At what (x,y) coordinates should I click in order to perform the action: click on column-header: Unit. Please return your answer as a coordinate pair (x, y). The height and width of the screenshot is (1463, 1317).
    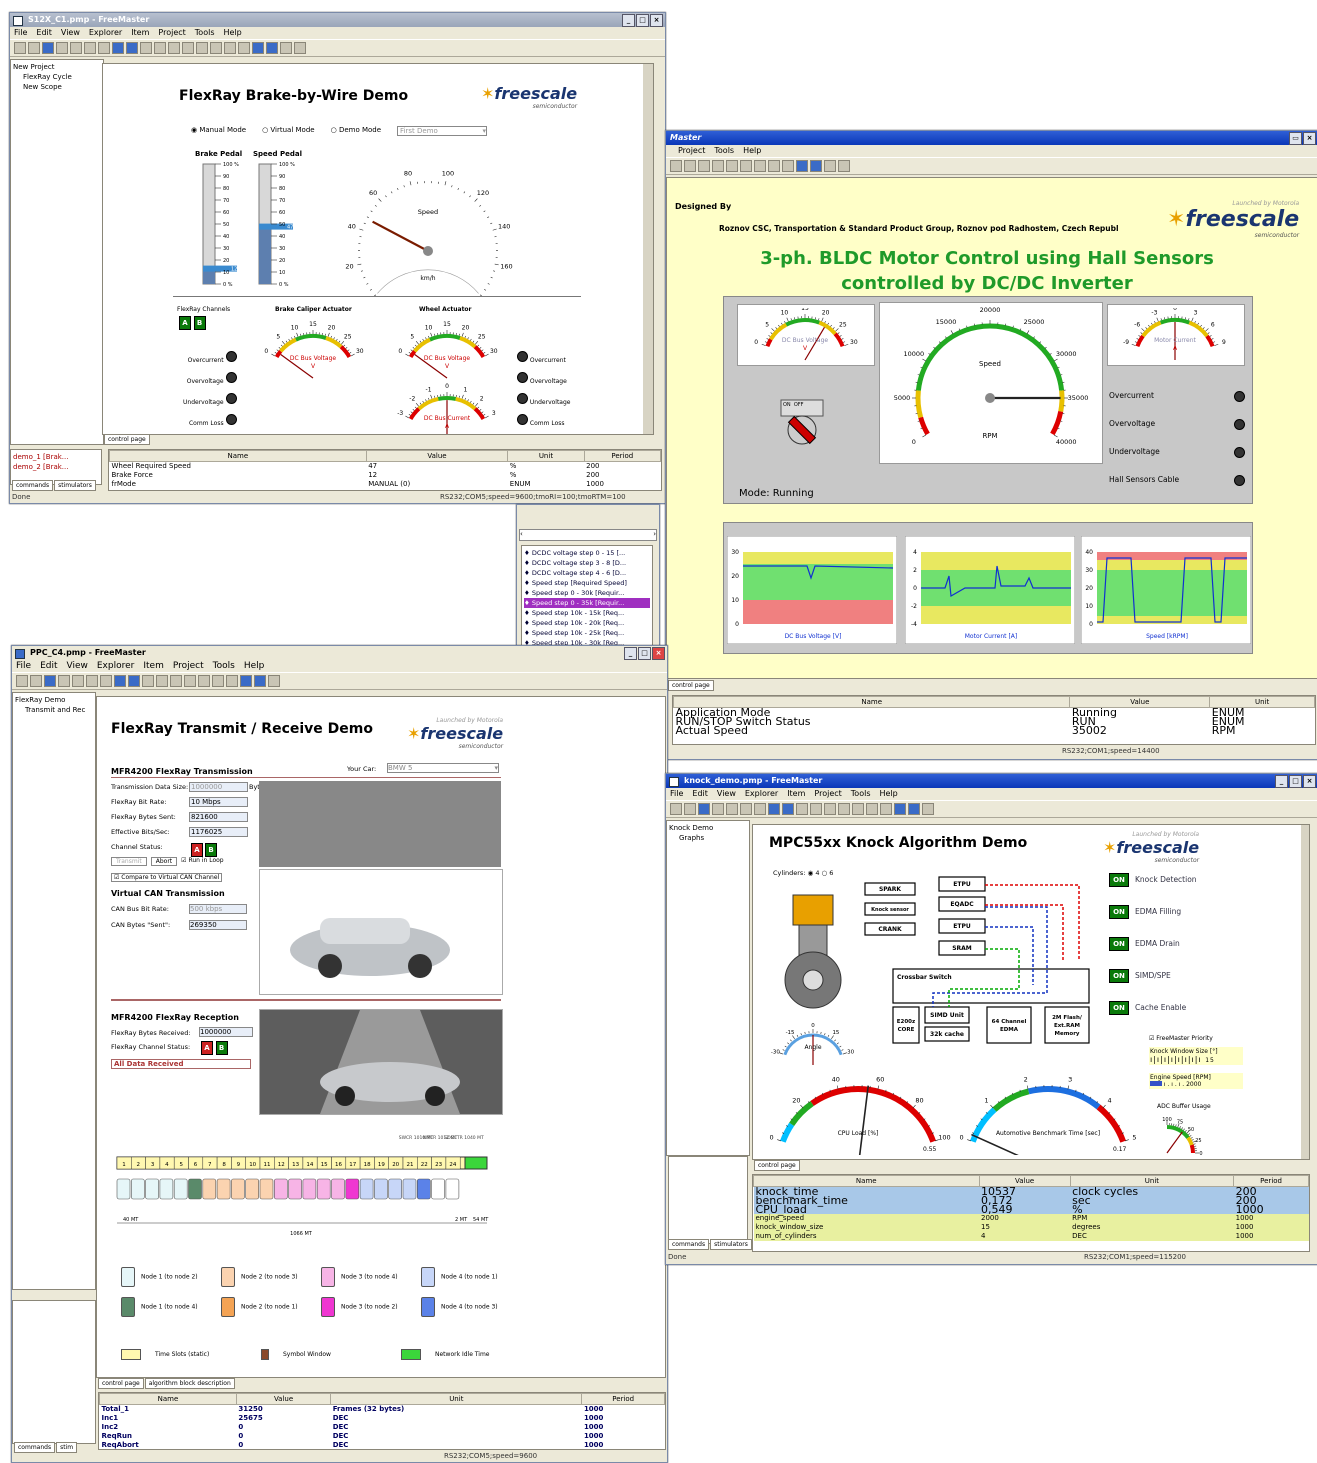
    Looking at the image, I should click on (546, 456).